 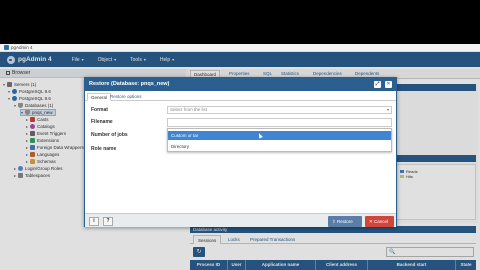 I want to click on format-dropdown-list: Custom or tar Directory, so click(x=279, y=140).